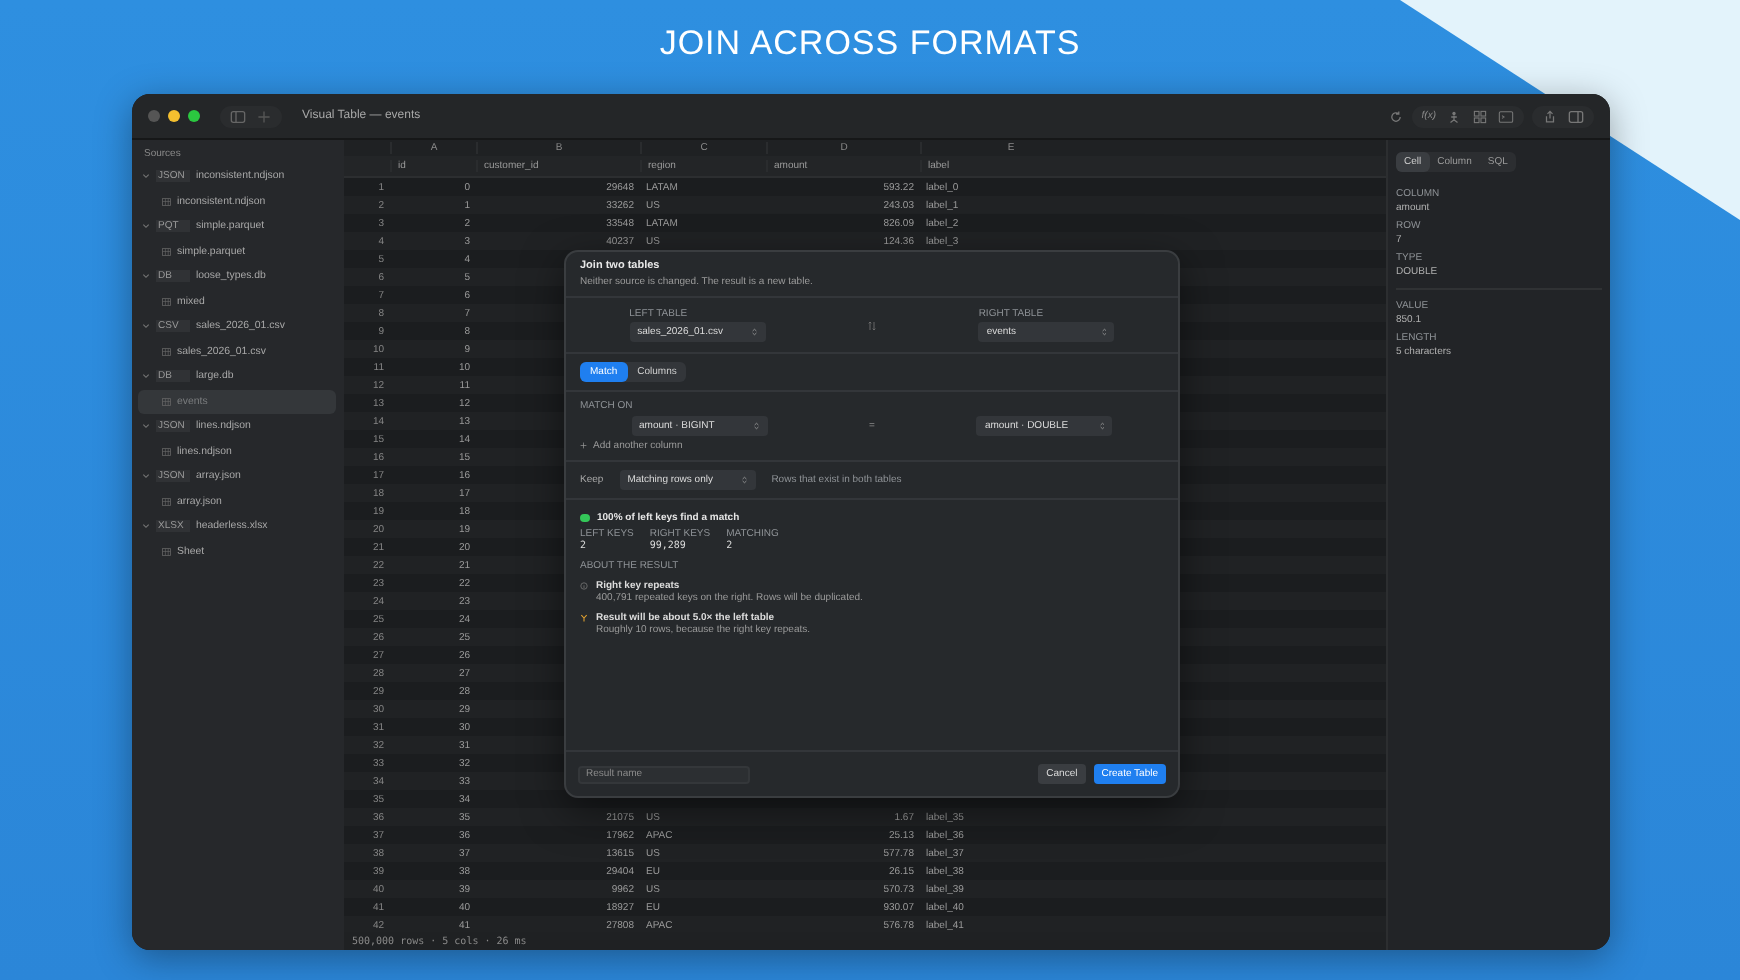  I want to click on swap-icon, so click(871, 325).